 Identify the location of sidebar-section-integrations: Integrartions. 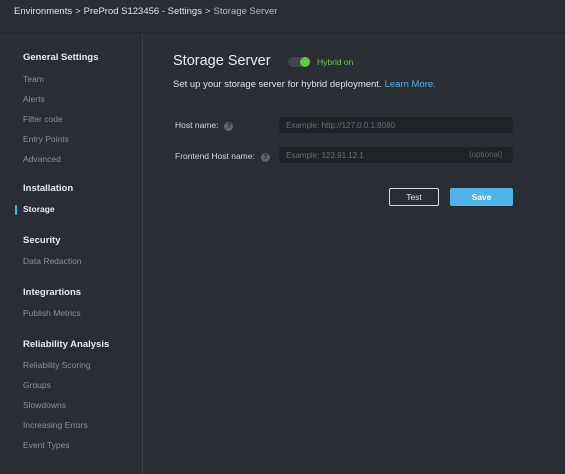
(52, 292).